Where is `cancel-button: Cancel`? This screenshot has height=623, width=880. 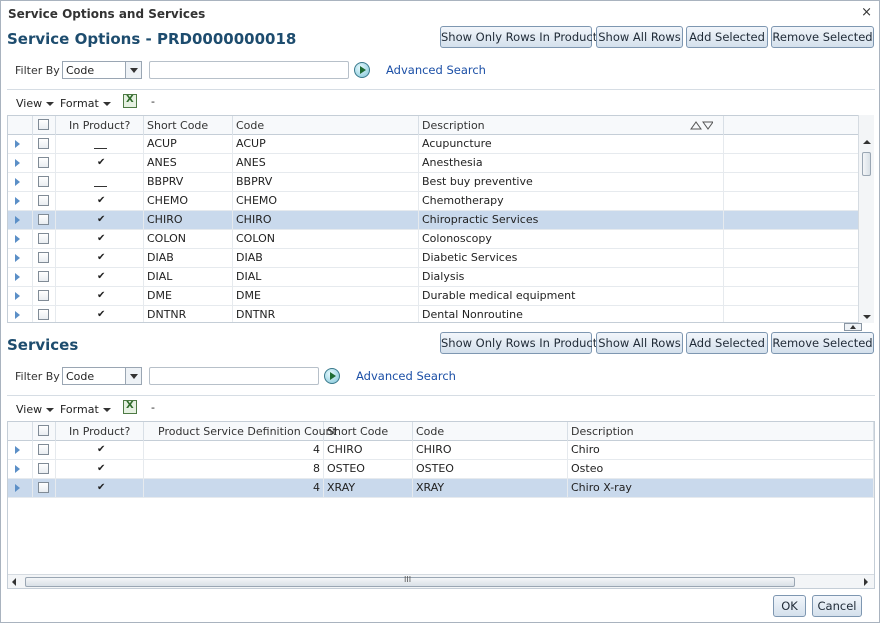
cancel-button: Cancel is located at coordinates (837, 606).